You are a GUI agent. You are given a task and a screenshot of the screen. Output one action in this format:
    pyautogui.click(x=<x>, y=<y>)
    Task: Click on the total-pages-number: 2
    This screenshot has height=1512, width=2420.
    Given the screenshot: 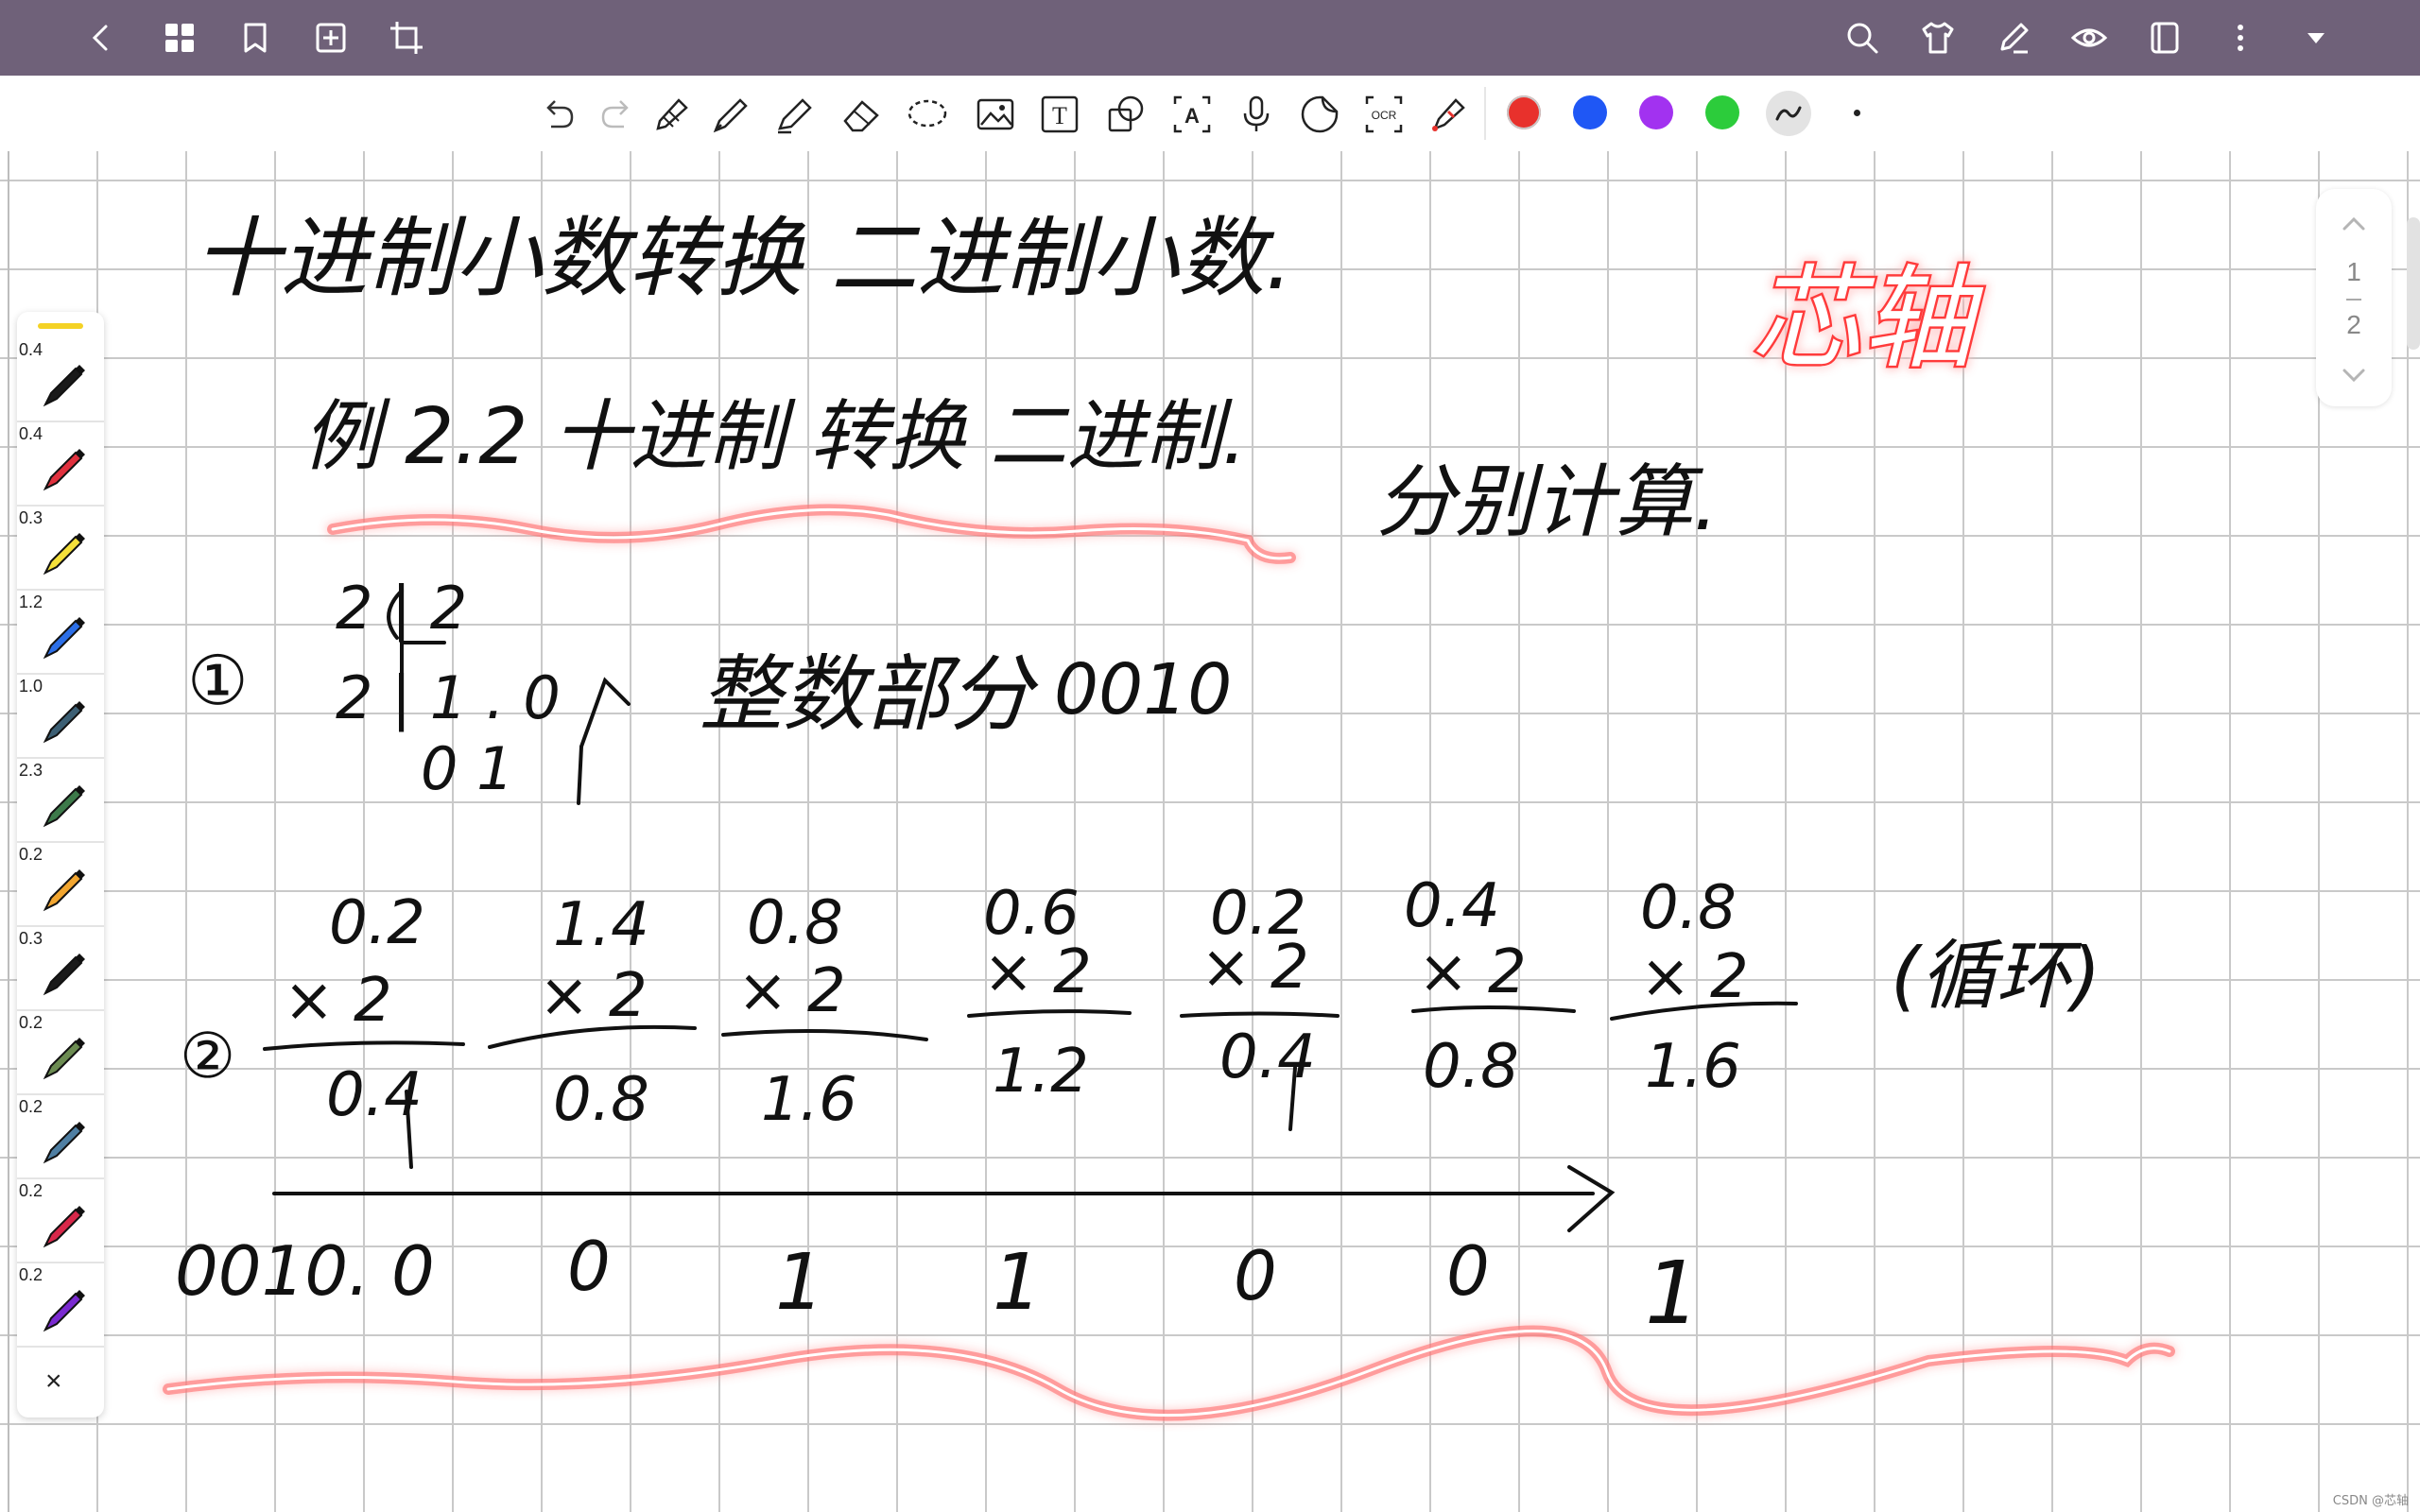 What is the action you would take?
    pyautogui.click(x=2353, y=324)
    